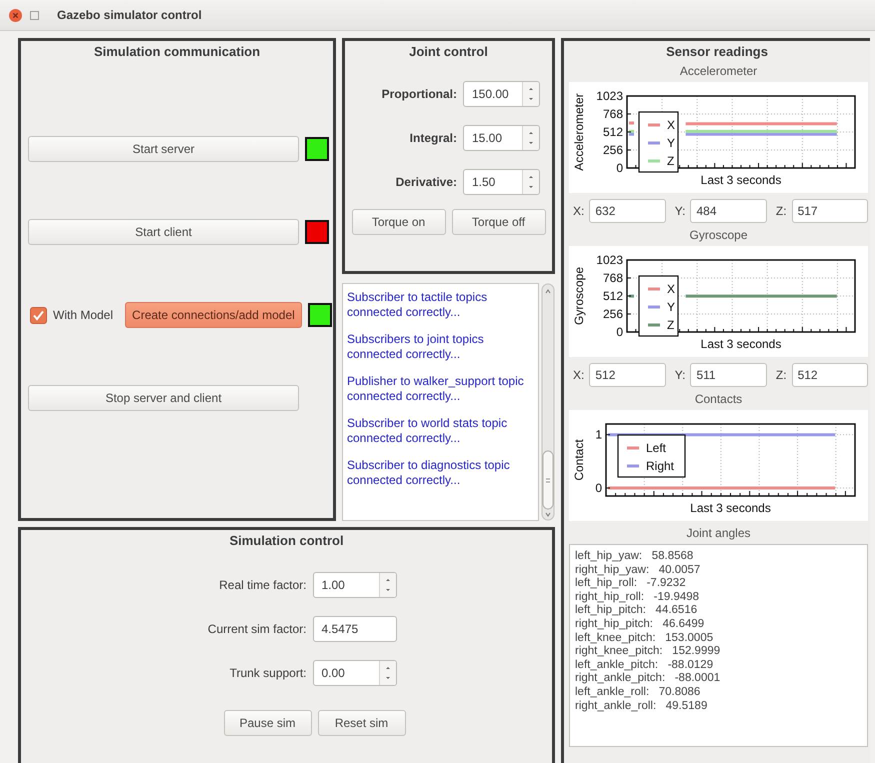  Describe the element at coordinates (163, 149) in the screenshot. I see `action-button: Start server` at that location.